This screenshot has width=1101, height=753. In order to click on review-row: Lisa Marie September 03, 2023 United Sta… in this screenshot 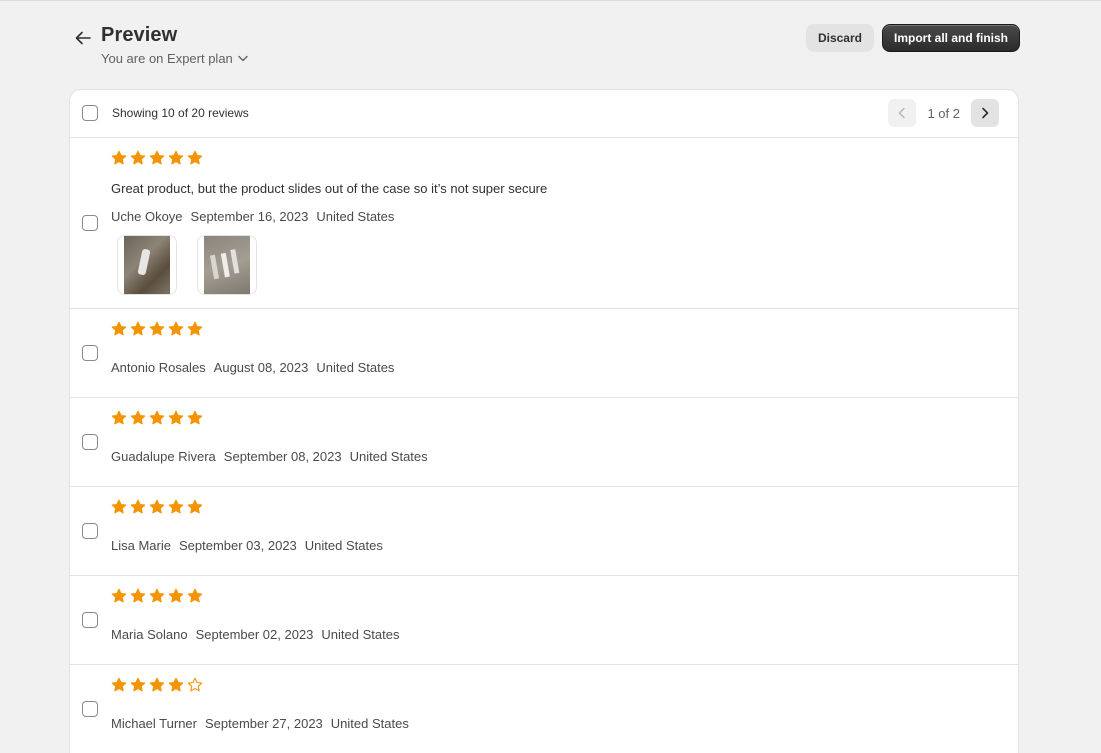, I will do `click(544, 531)`.